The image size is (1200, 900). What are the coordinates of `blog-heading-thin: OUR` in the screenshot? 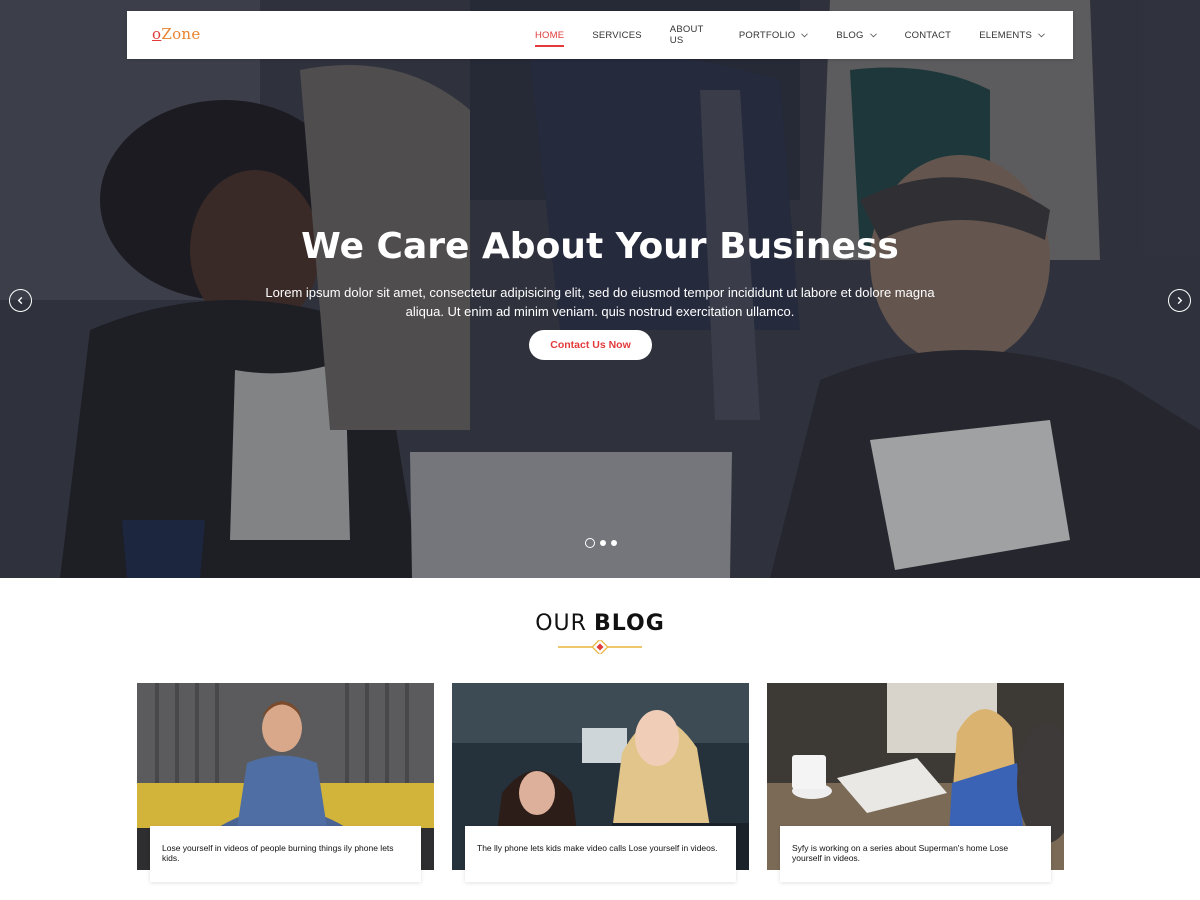 It's located at (561, 623).